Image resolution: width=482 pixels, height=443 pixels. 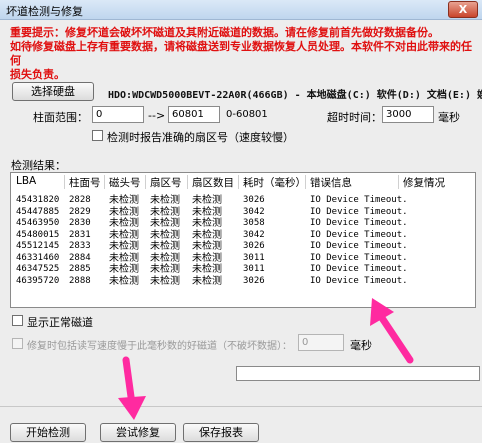 I want to click on range-label: 柱面范围：, so click(x=60, y=117).